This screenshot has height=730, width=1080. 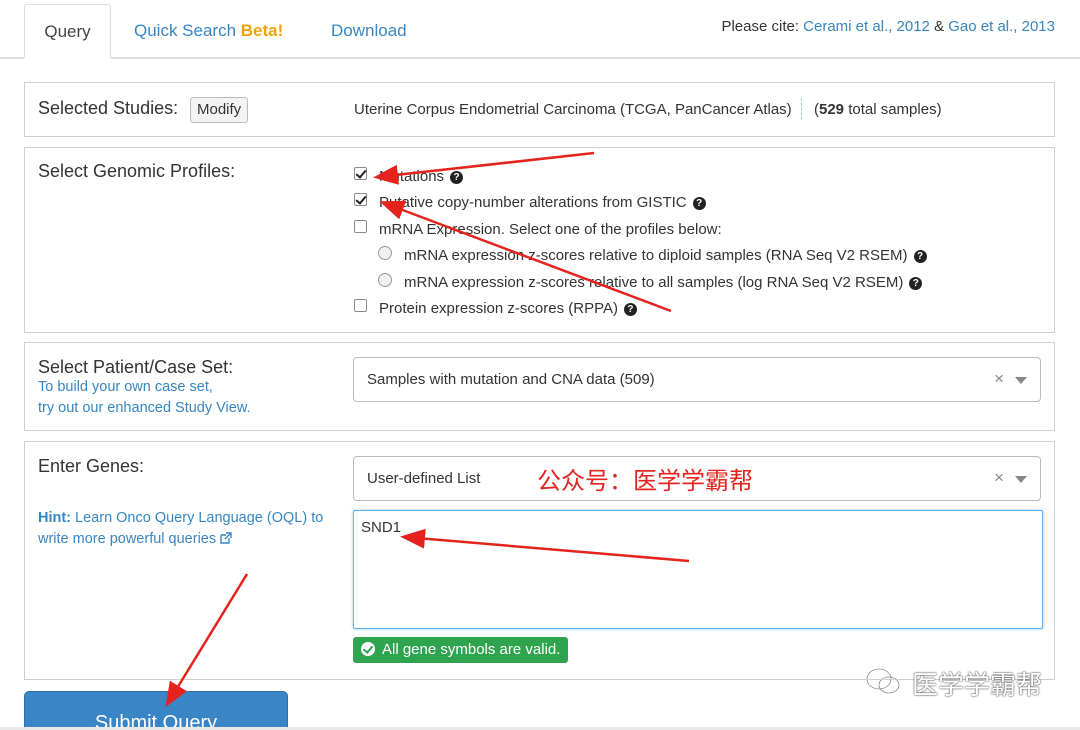 I want to click on annotation-text: 公众号：医学学霸帮, so click(x=645, y=481).